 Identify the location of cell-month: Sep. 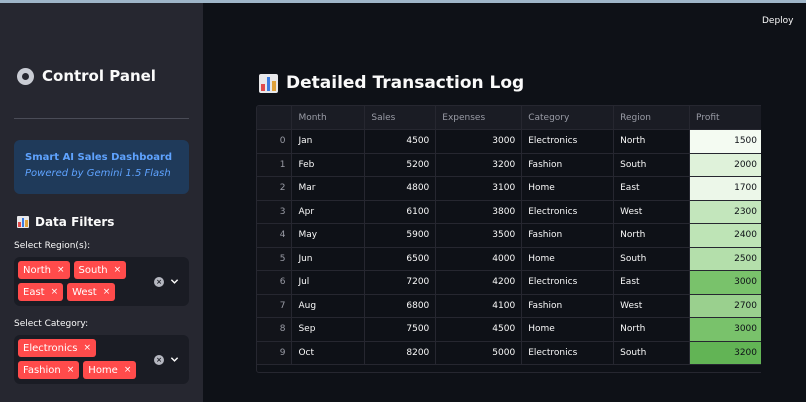
(328, 329).